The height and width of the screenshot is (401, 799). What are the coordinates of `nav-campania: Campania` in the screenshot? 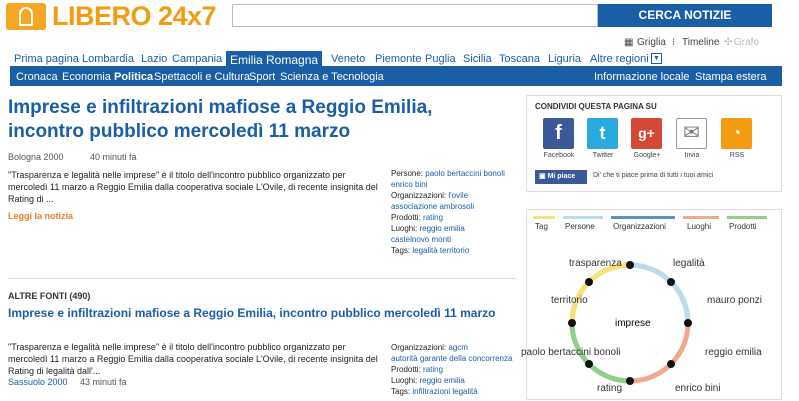 It's located at (197, 59).